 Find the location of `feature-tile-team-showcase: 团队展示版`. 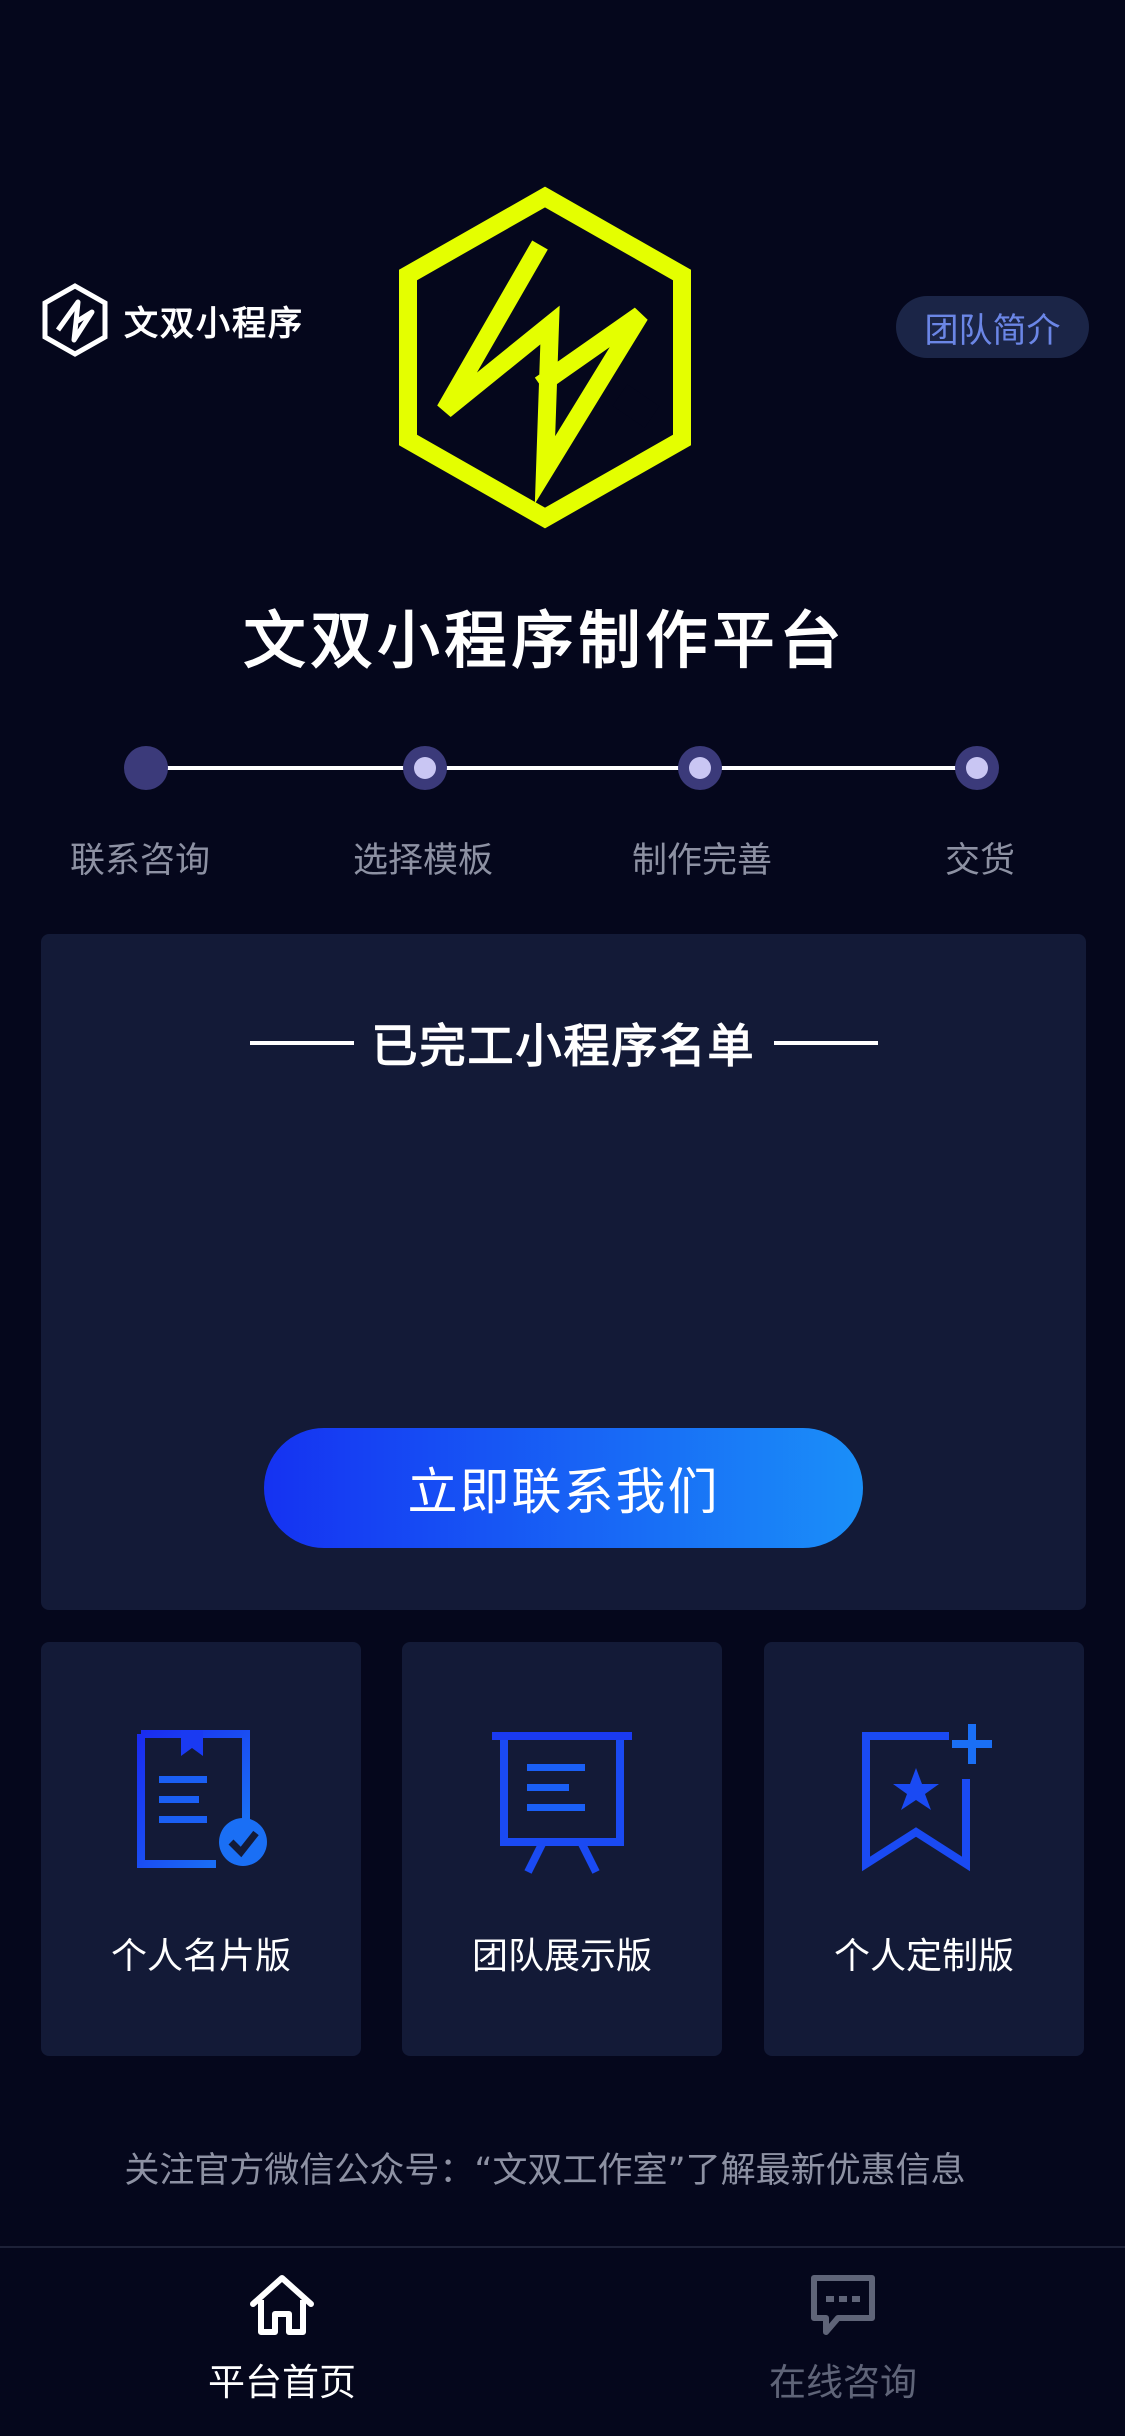

feature-tile-team-showcase: 团队展示版 is located at coordinates (562, 1849).